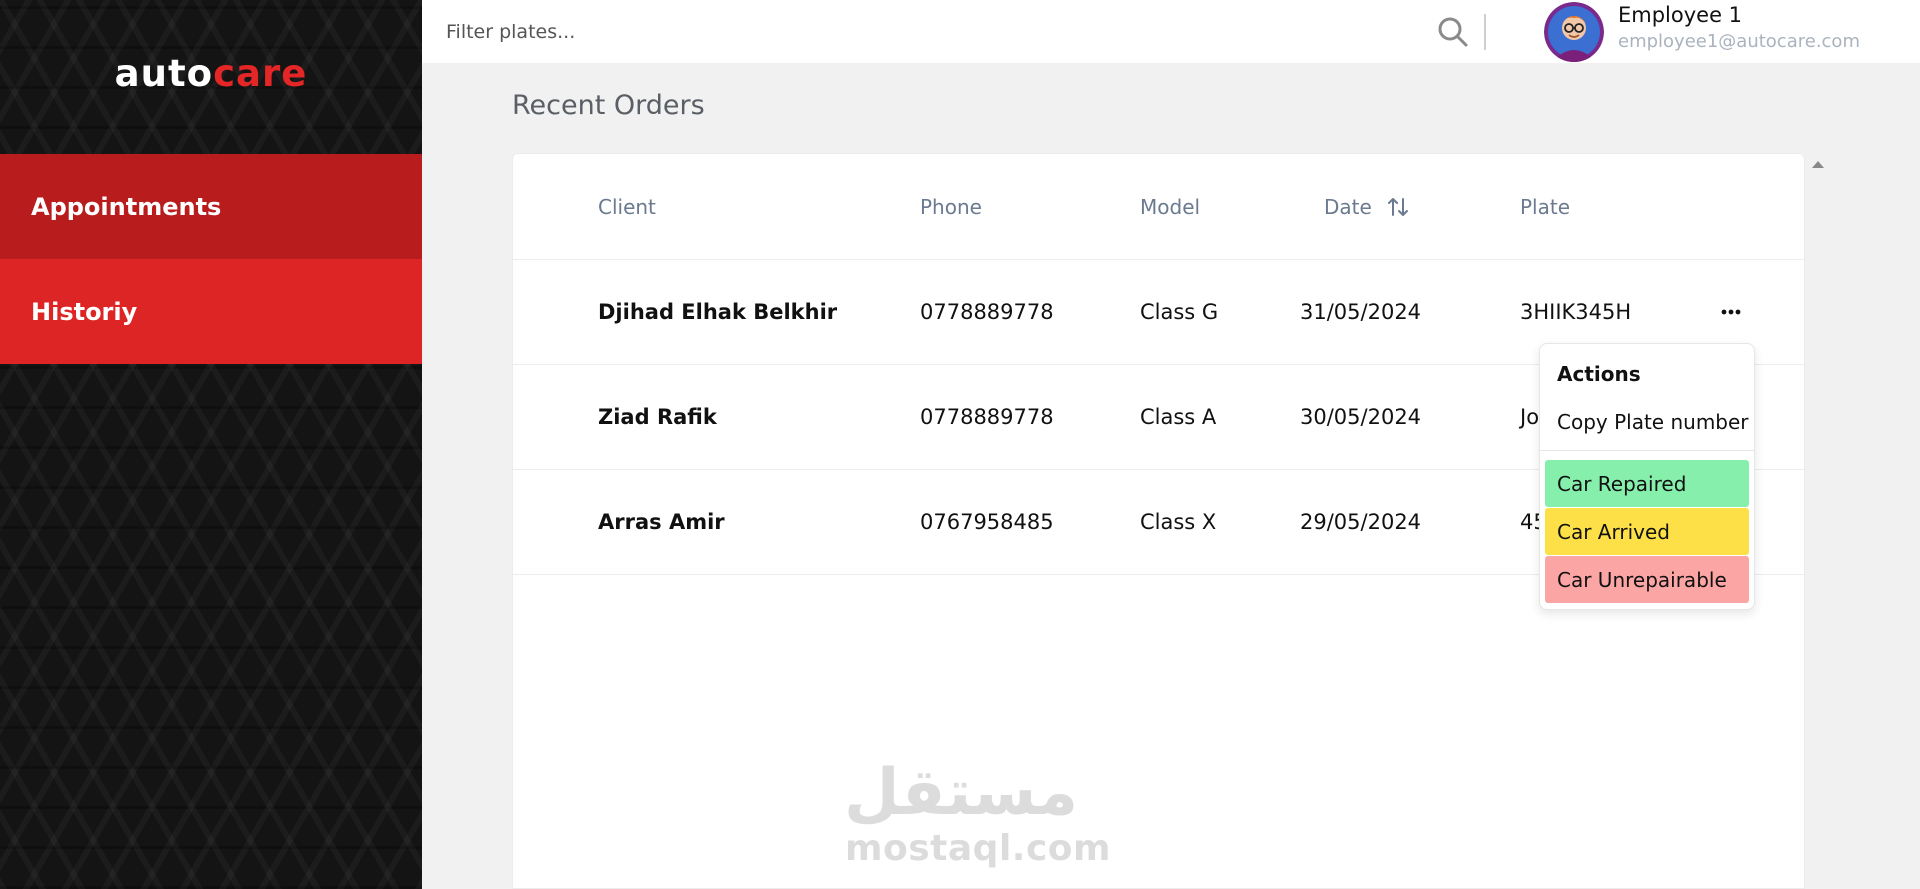  I want to click on status-car-arrived-item: Car Arrived, so click(1647, 531).